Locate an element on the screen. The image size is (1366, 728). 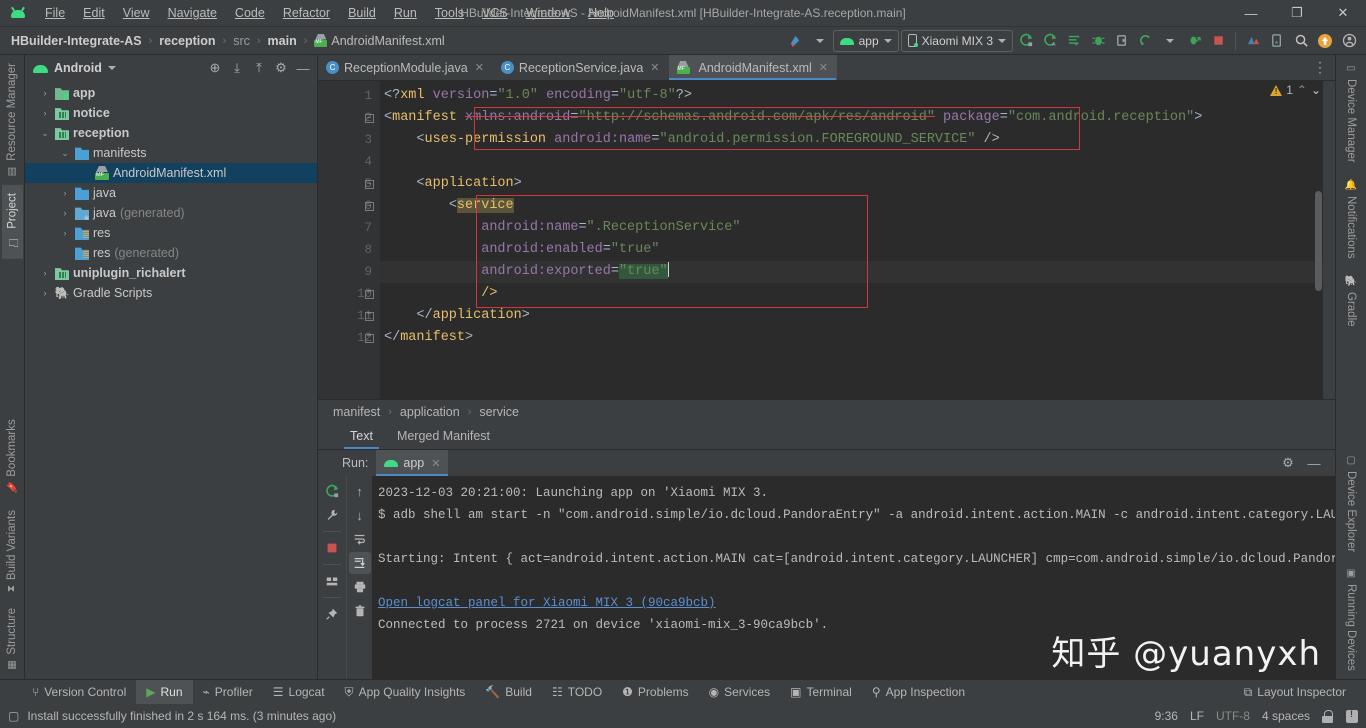
run-configuration-selector: app is located at coordinates (865, 40).